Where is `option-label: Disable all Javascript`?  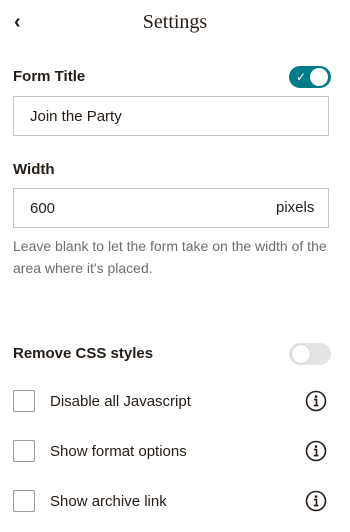
option-label: Disable all Javascript is located at coordinates (120, 401).